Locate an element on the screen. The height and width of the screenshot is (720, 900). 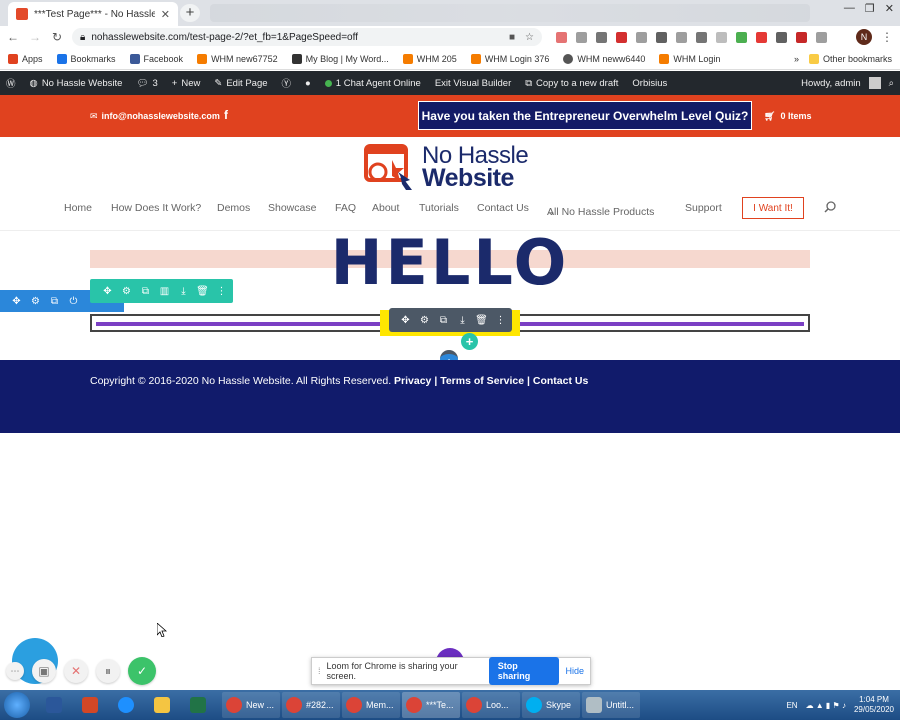
nav-item-demos: Demos is located at coordinates (233, 208).